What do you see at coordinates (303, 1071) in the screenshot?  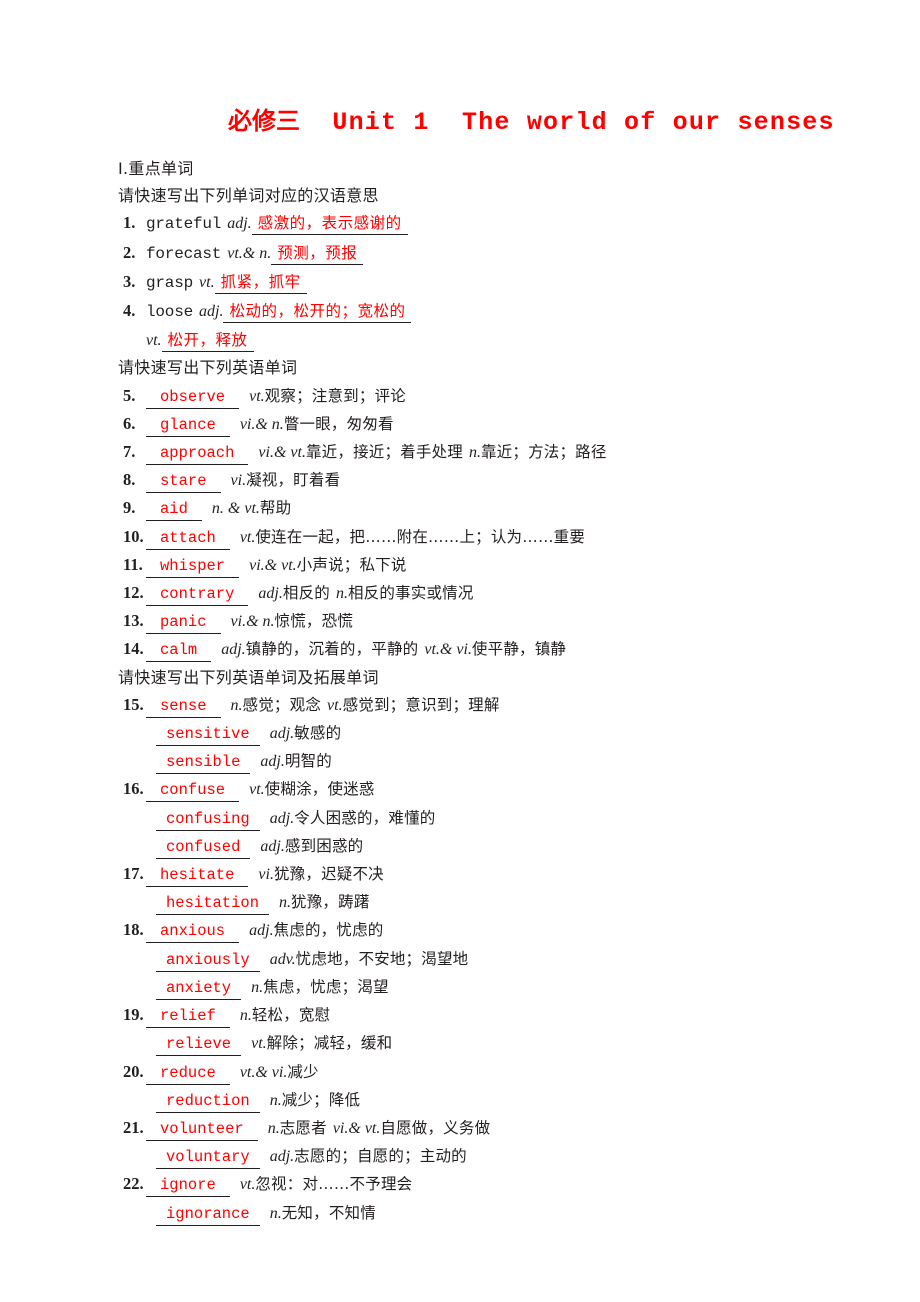 I see `chinese-gloss: 减少` at bounding box center [303, 1071].